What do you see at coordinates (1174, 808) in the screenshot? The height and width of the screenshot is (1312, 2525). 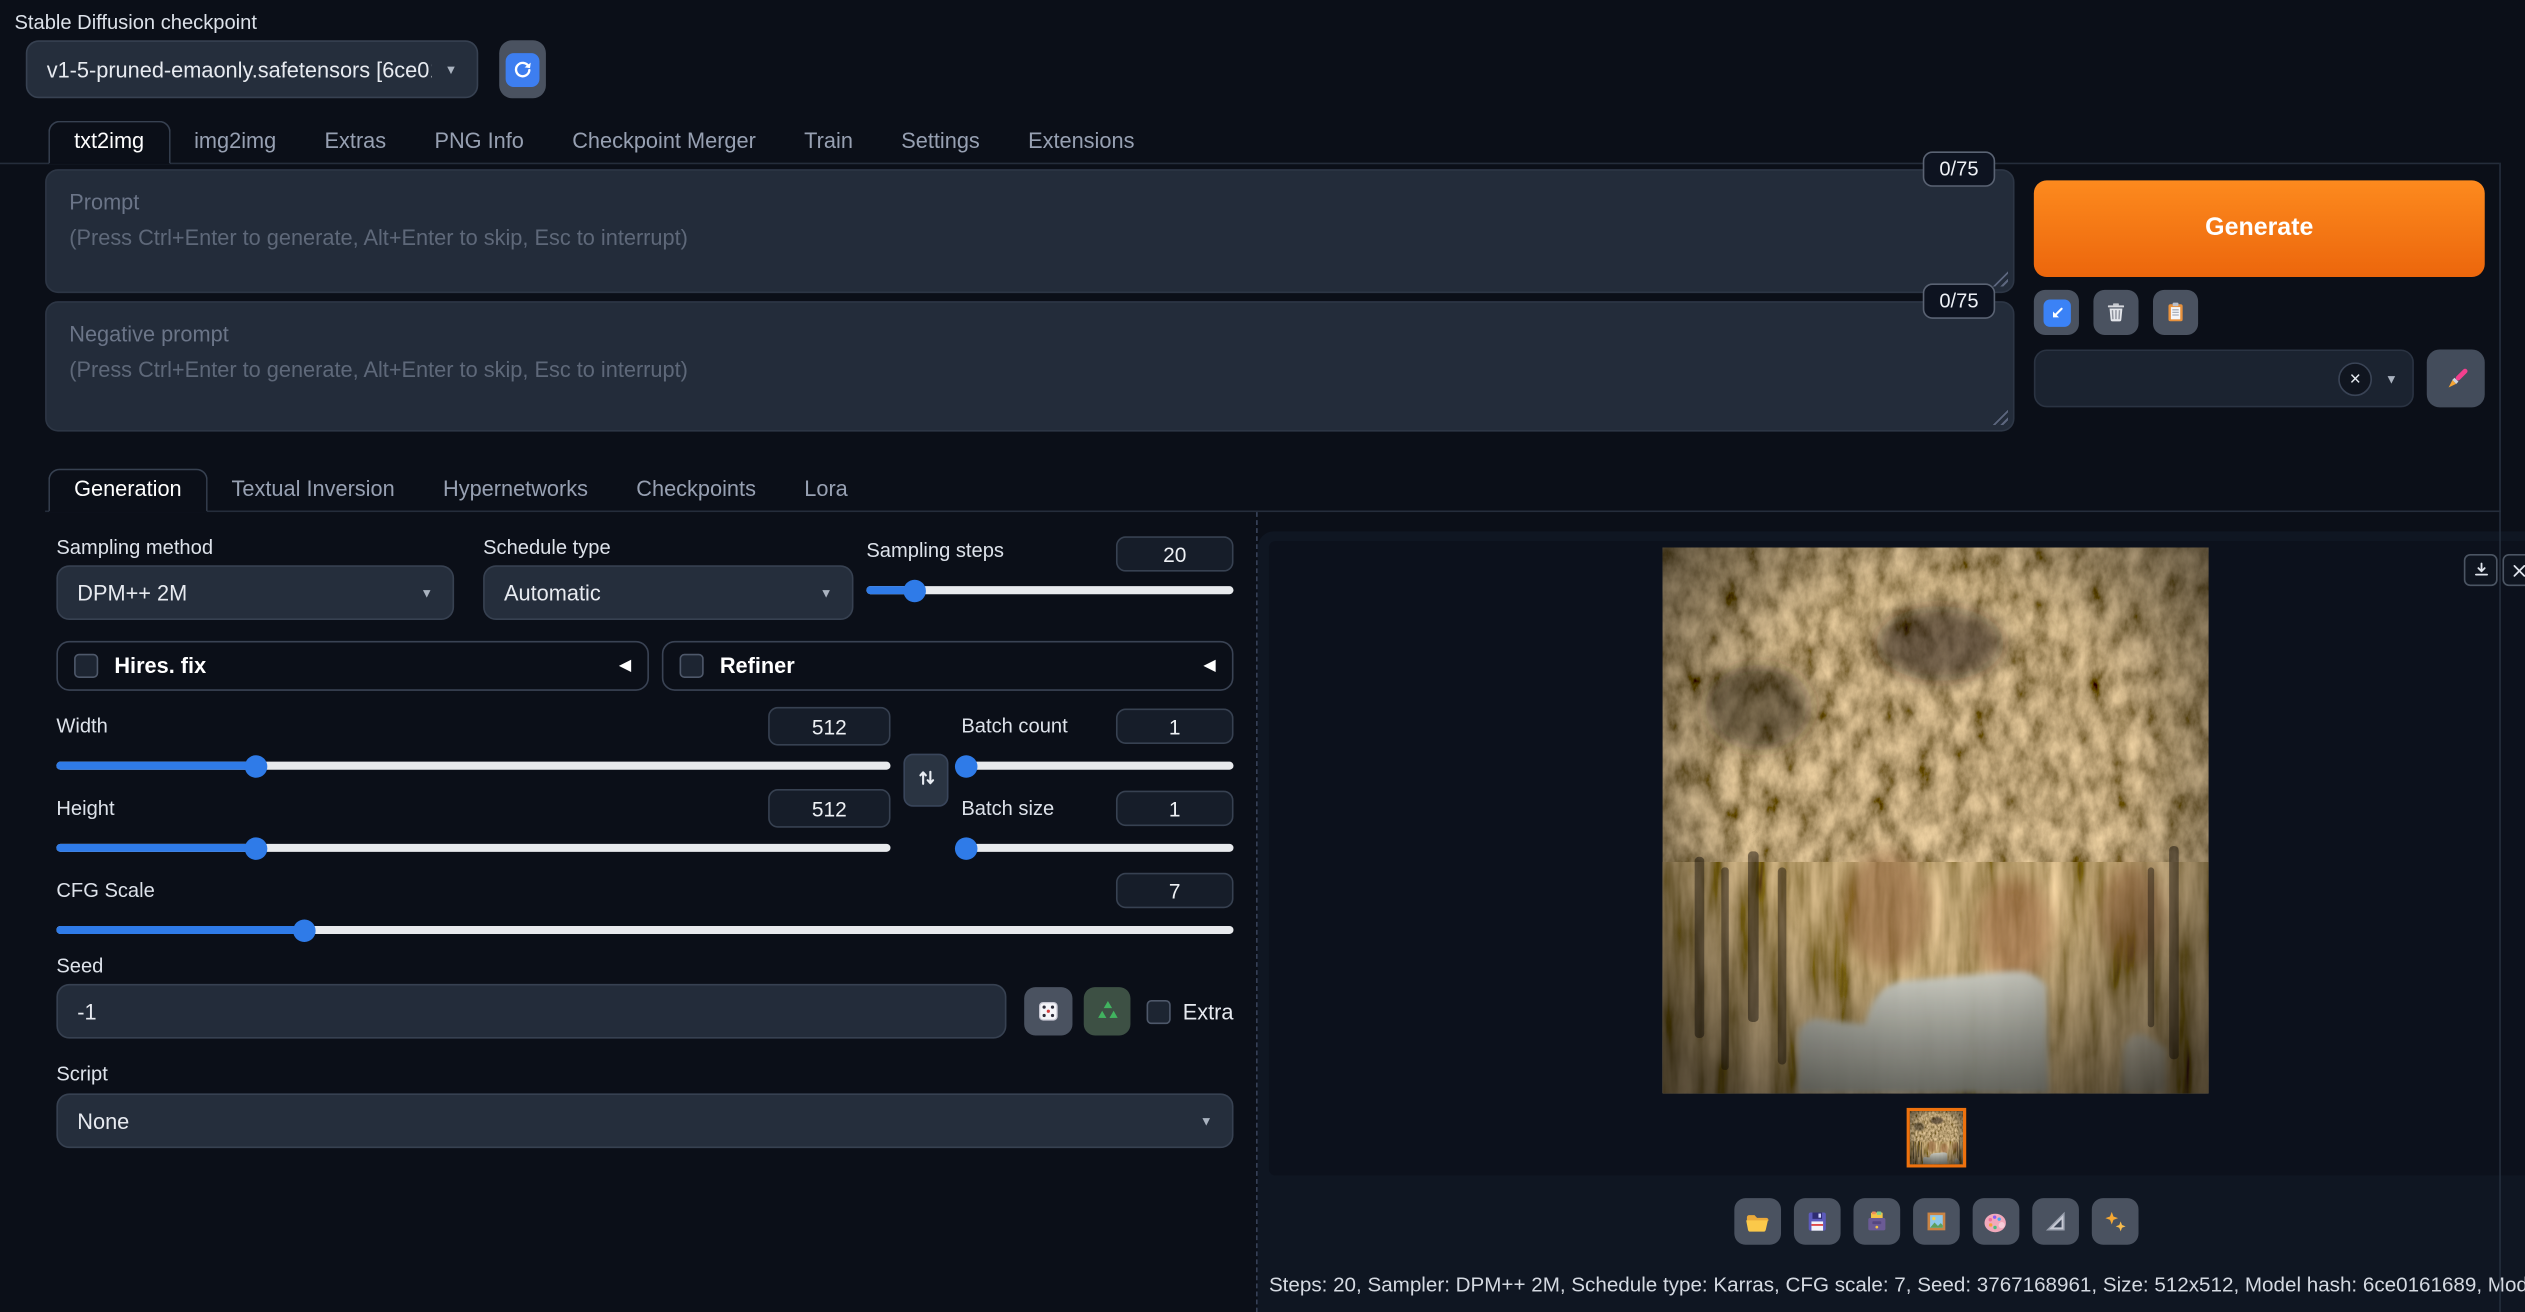 I see `batch-size-input: 1` at bounding box center [1174, 808].